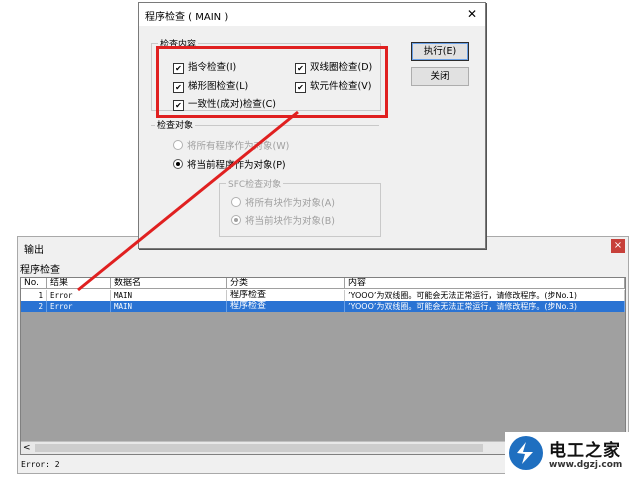 The width and height of the screenshot is (640, 482). I want to click on column-header-data-name: 数据名, so click(169, 283).